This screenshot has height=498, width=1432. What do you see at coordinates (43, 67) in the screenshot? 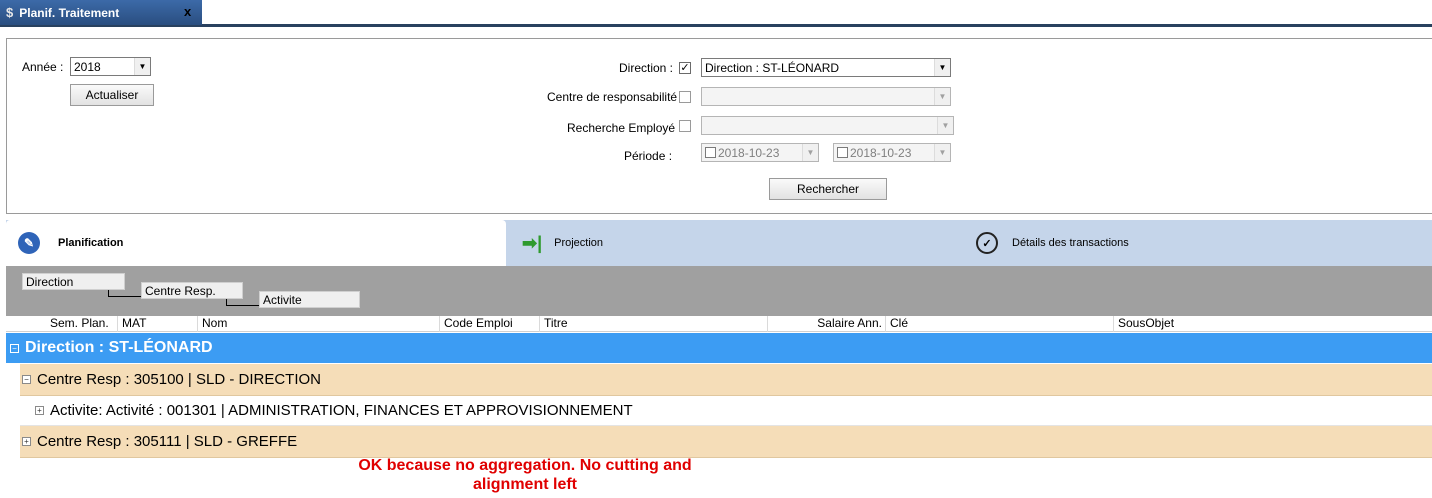
I see `annee-label: Année :` at bounding box center [43, 67].